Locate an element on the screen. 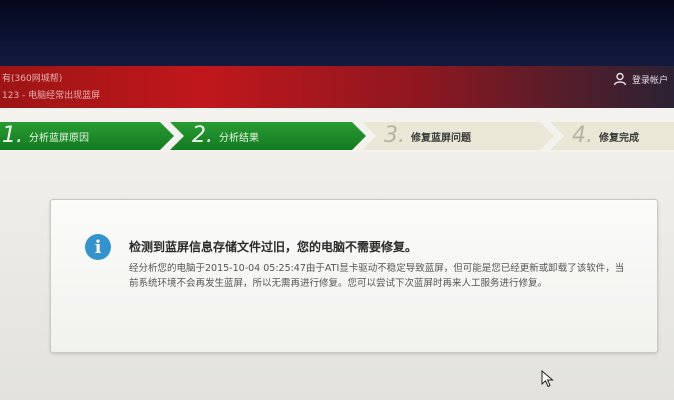  result-title: 检测到蓝屏信息存储文件过旧，您的电脑不需要修复。 is located at coordinates (273, 247).